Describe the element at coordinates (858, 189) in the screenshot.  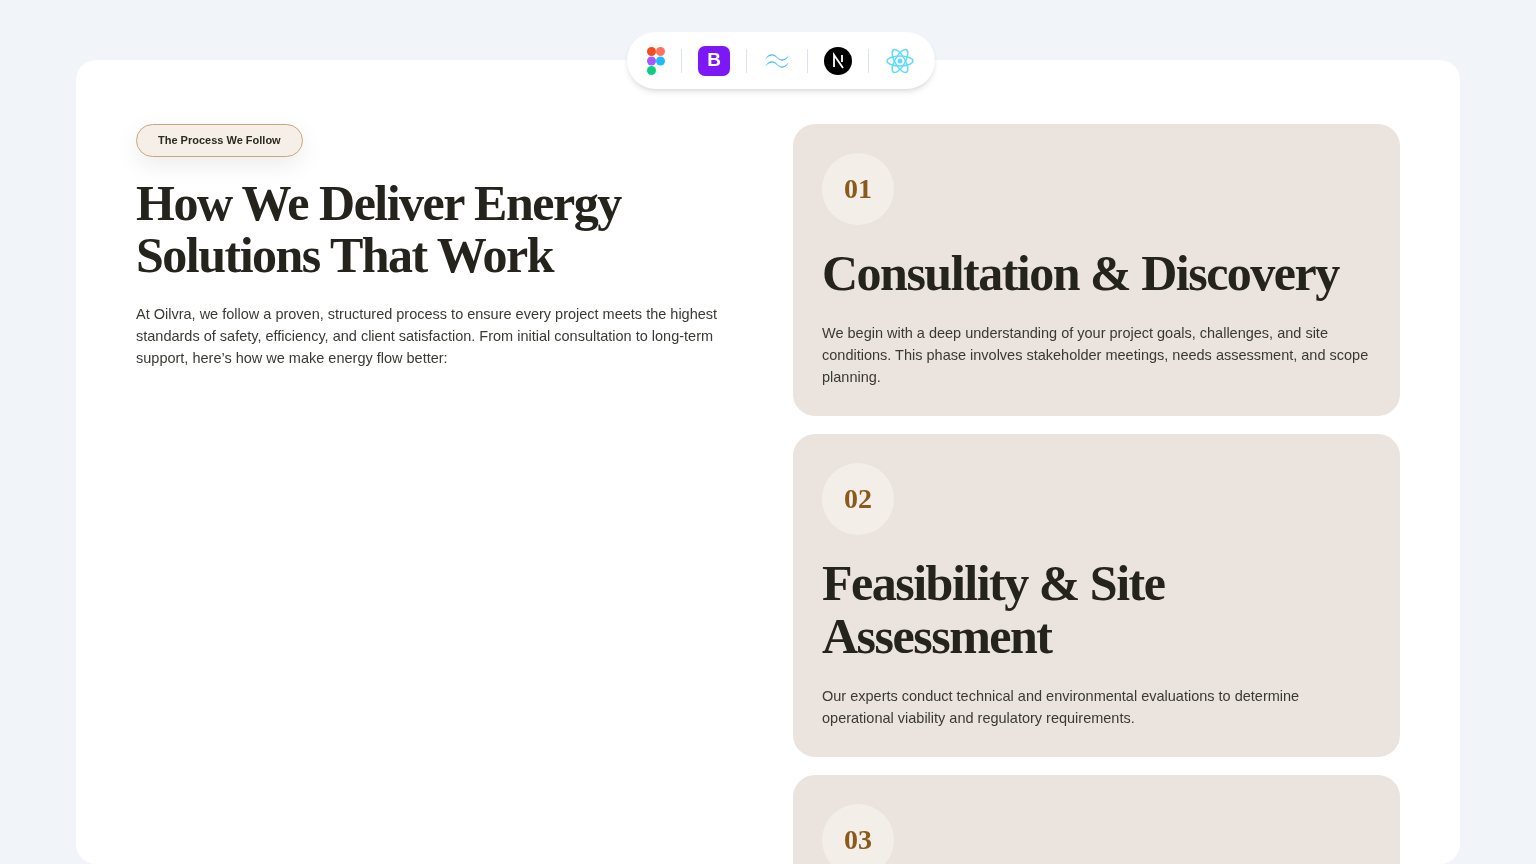
I see `step-number: 01` at that location.